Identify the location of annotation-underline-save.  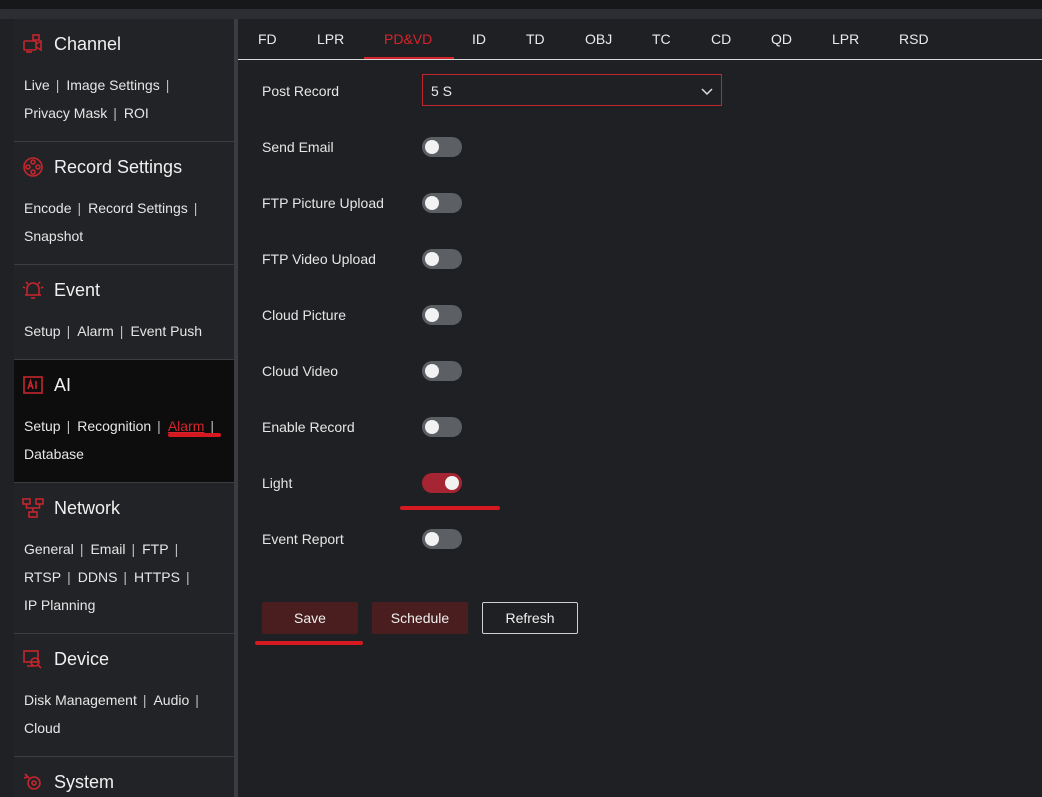
(309, 643).